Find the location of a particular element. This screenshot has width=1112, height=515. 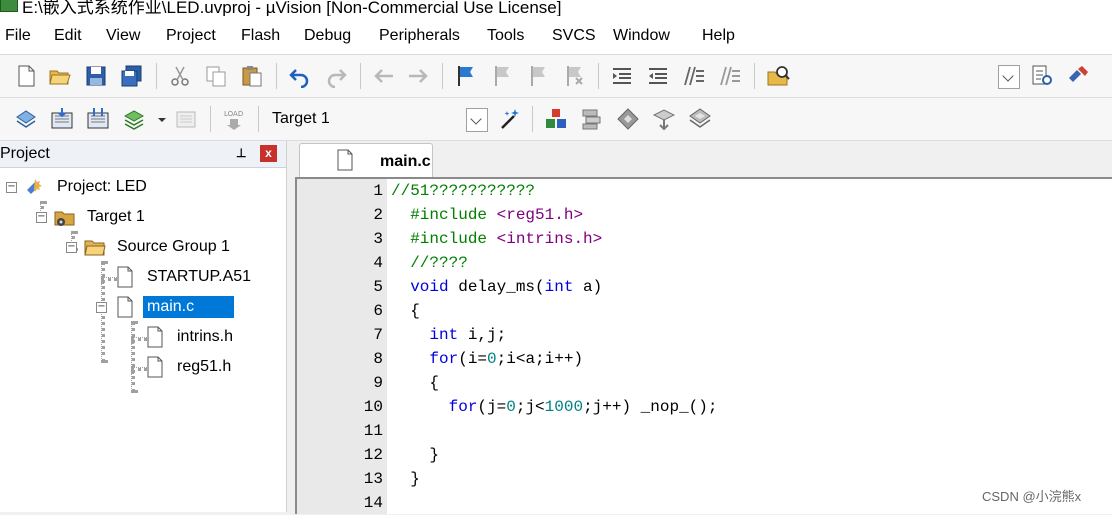

code-token: (i= is located at coordinates (473, 359).